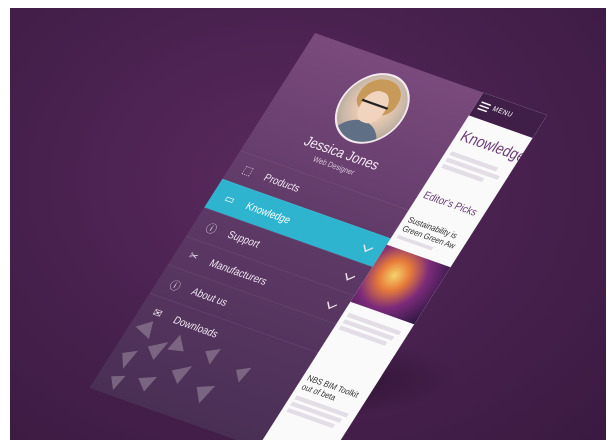 This screenshot has height=448, width=614. What do you see at coordinates (484, 107) in the screenshot?
I see `hamburger-icon` at bounding box center [484, 107].